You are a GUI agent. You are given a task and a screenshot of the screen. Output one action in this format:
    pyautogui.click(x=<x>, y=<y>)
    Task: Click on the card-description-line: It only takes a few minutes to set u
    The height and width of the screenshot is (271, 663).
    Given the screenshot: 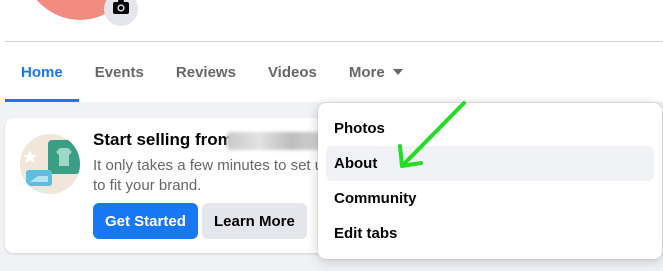 What is the action you would take?
    pyautogui.click(x=208, y=165)
    